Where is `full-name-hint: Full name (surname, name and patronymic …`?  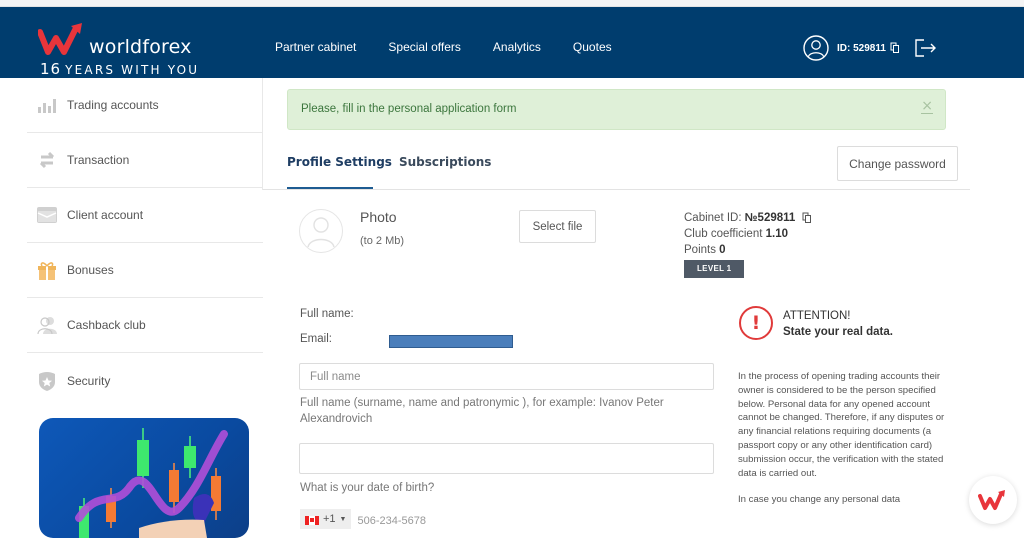
full-name-hint: Full name (surname, name and patronymic … is located at coordinates (482, 411).